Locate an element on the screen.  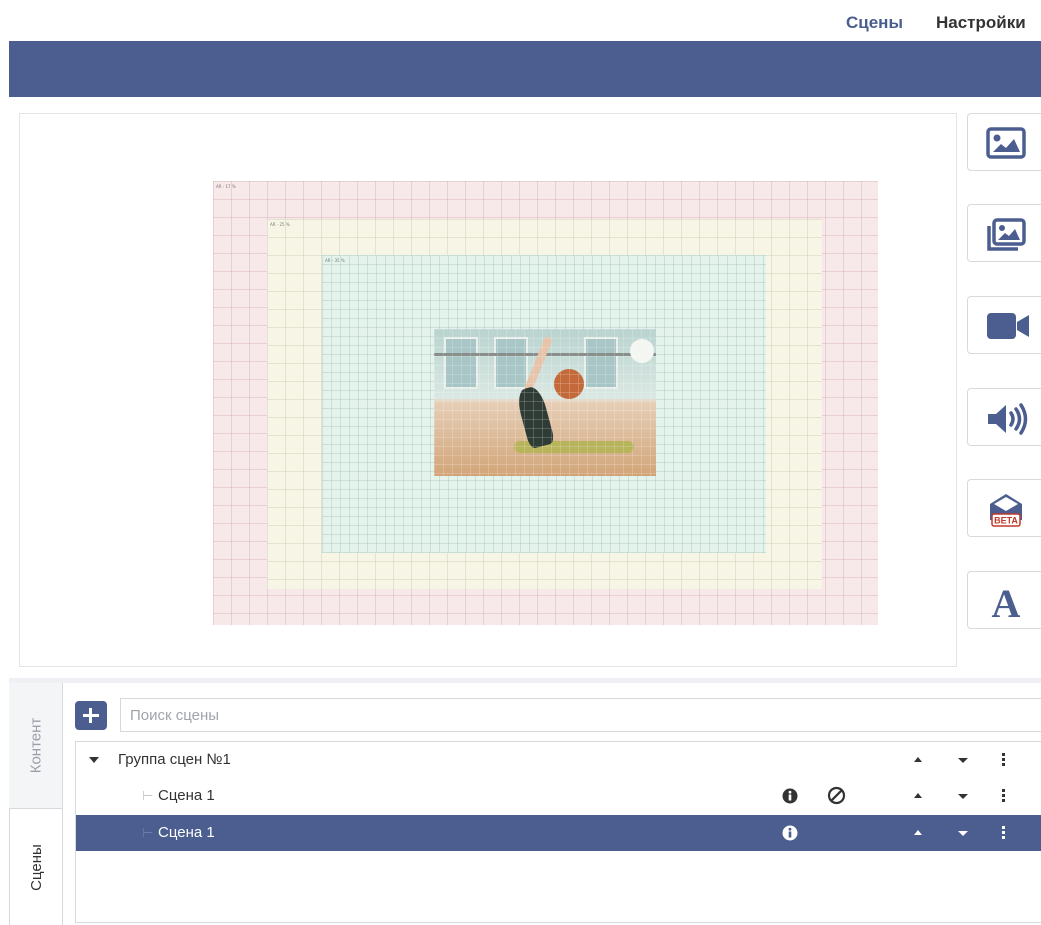
add-audio-button is located at coordinates (1004, 417).